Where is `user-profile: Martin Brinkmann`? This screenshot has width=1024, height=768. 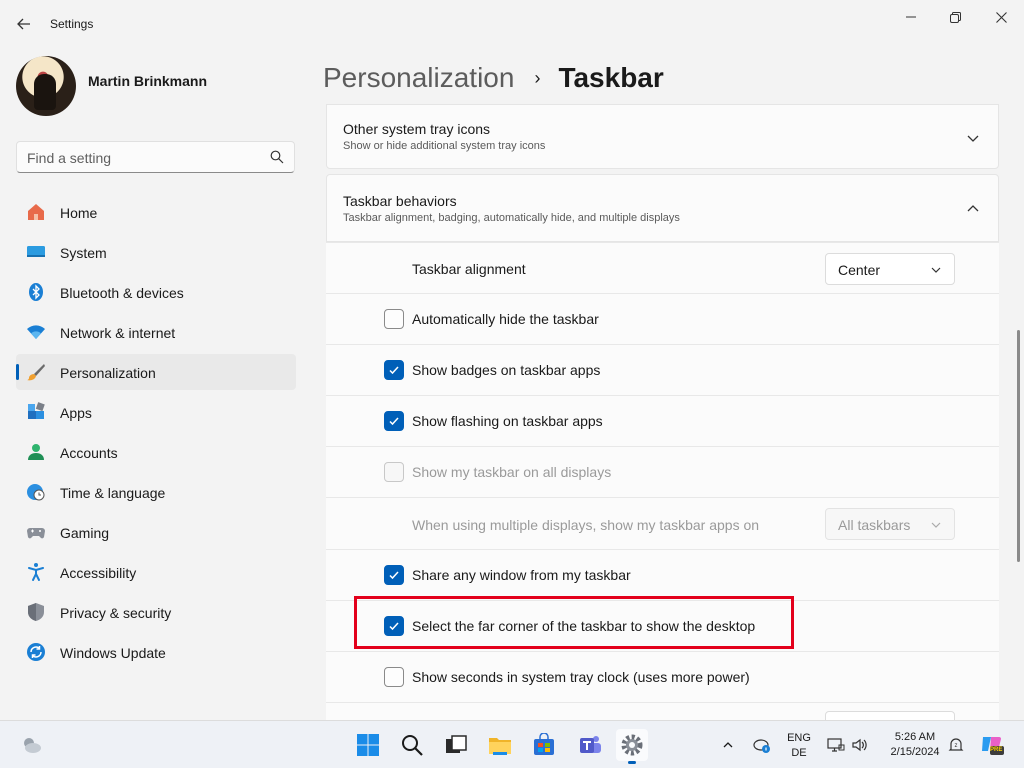
user-profile: Martin Brinkmann is located at coordinates (156, 88).